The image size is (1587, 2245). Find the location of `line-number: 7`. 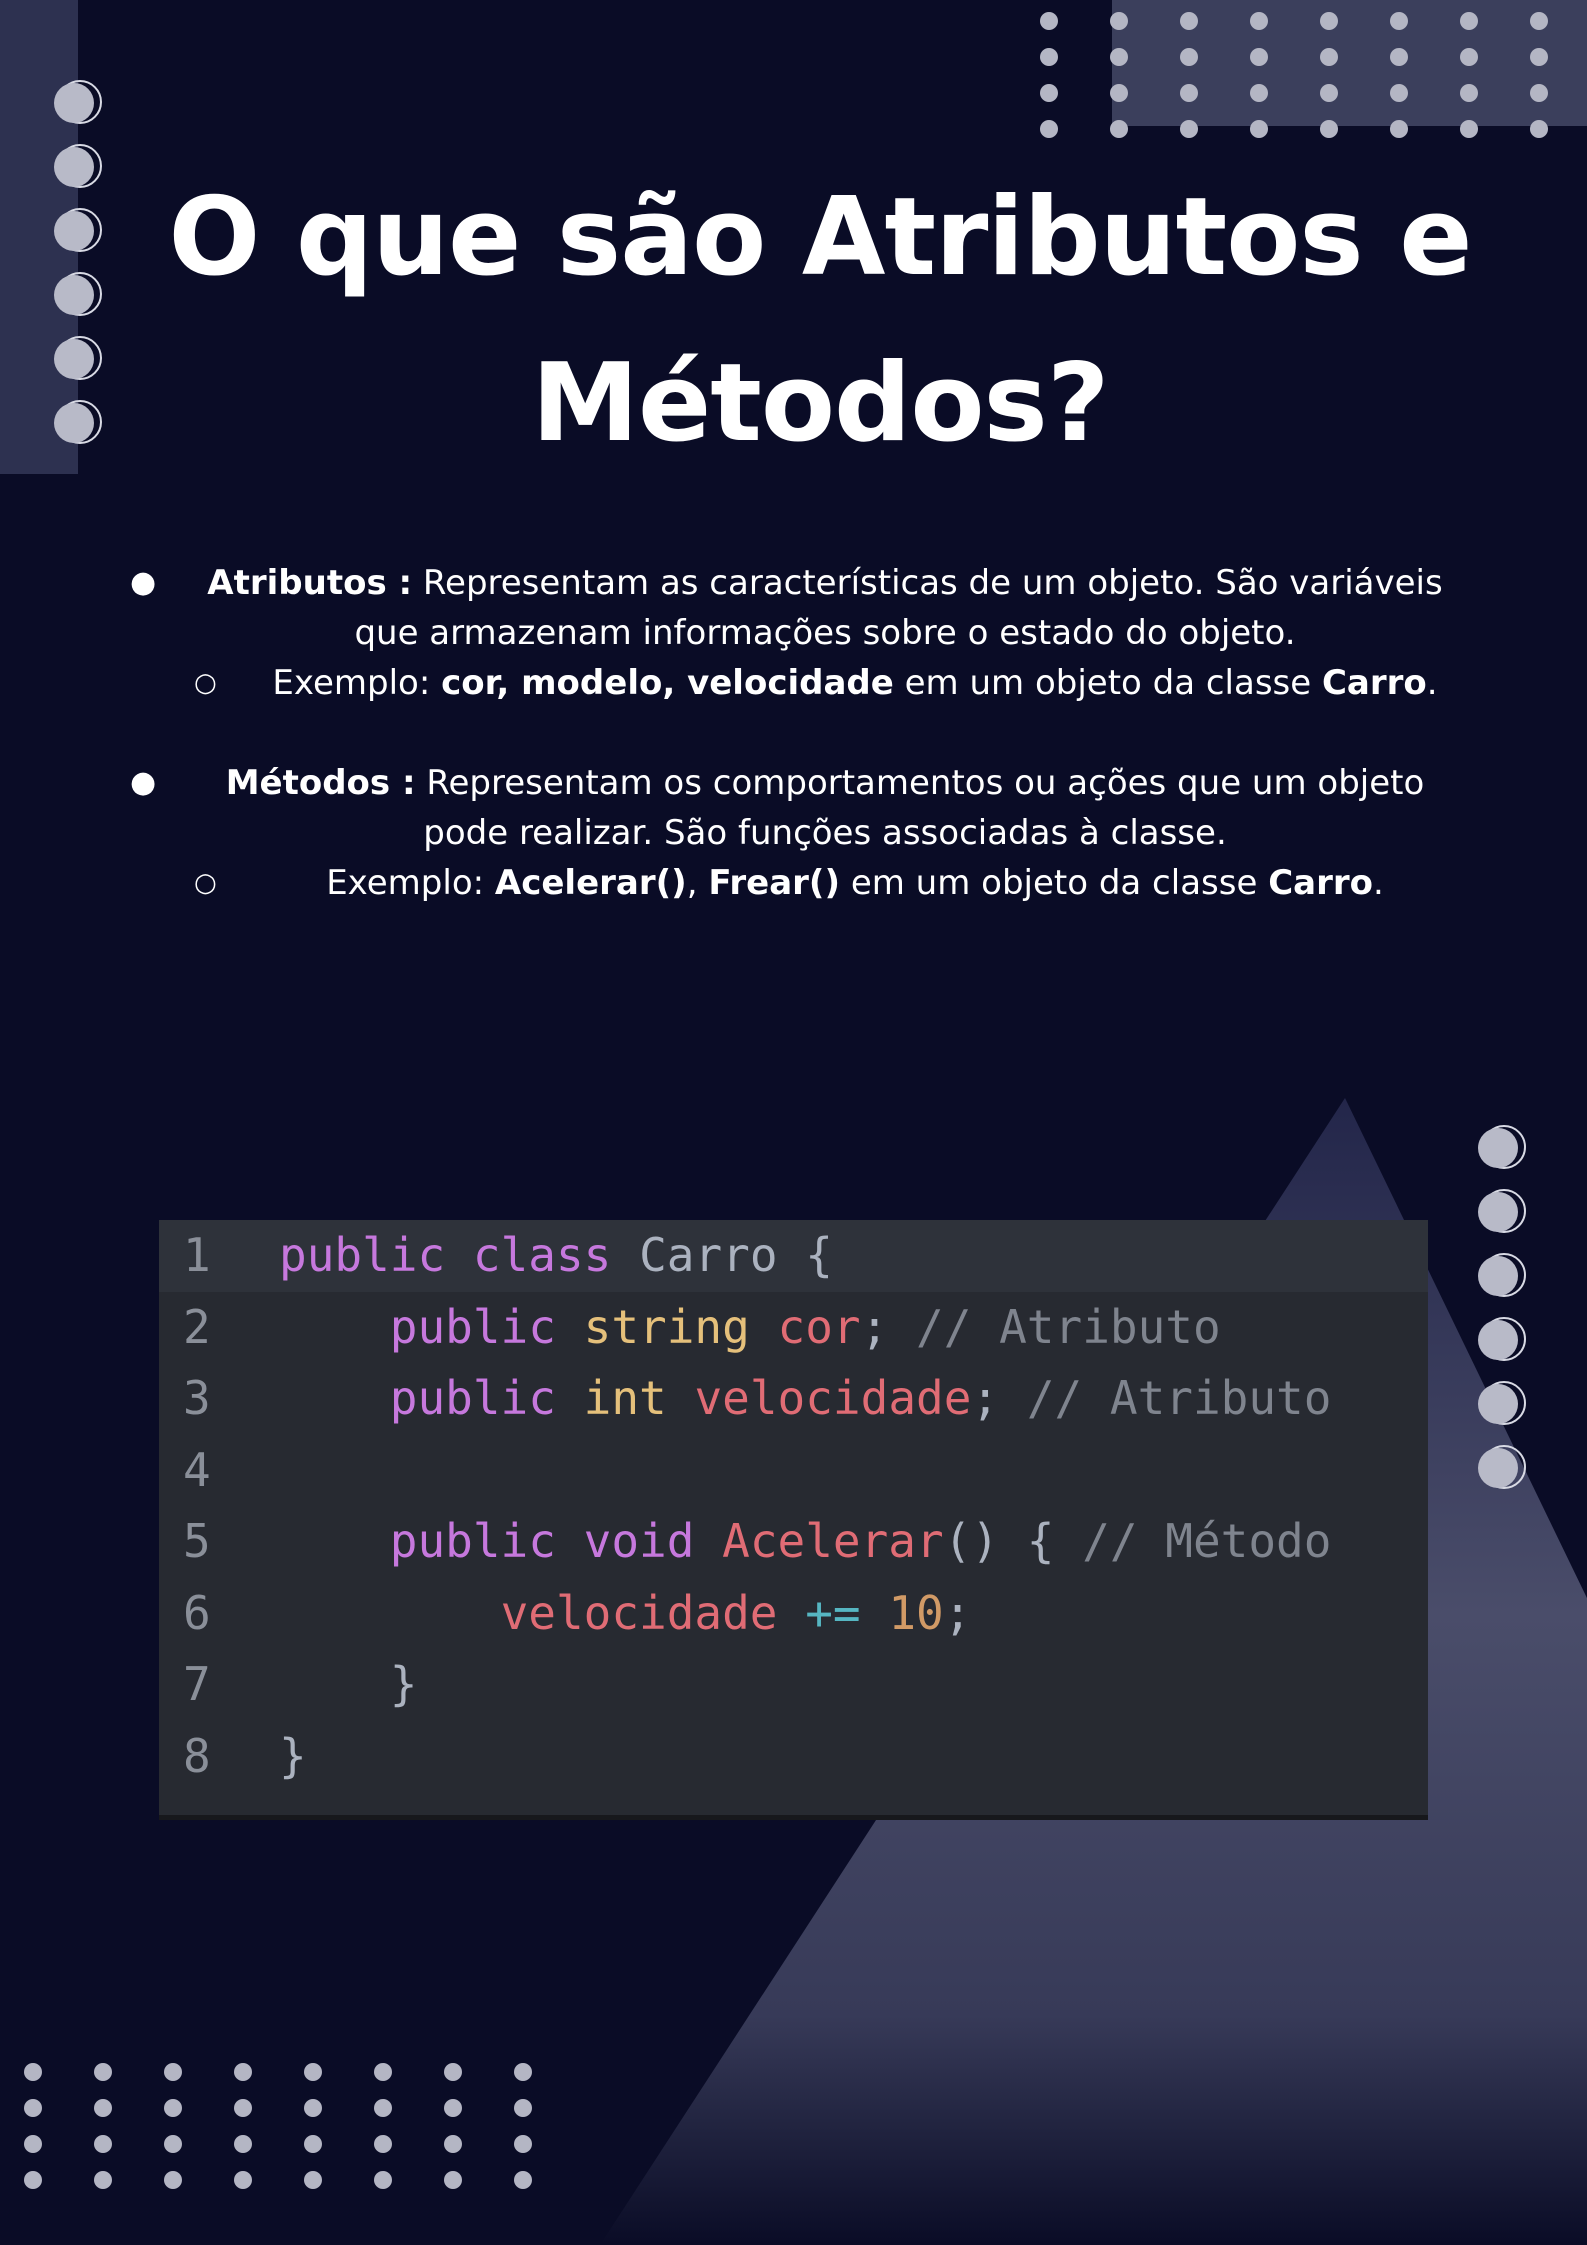

line-number: 7 is located at coordinates (197, 1684).